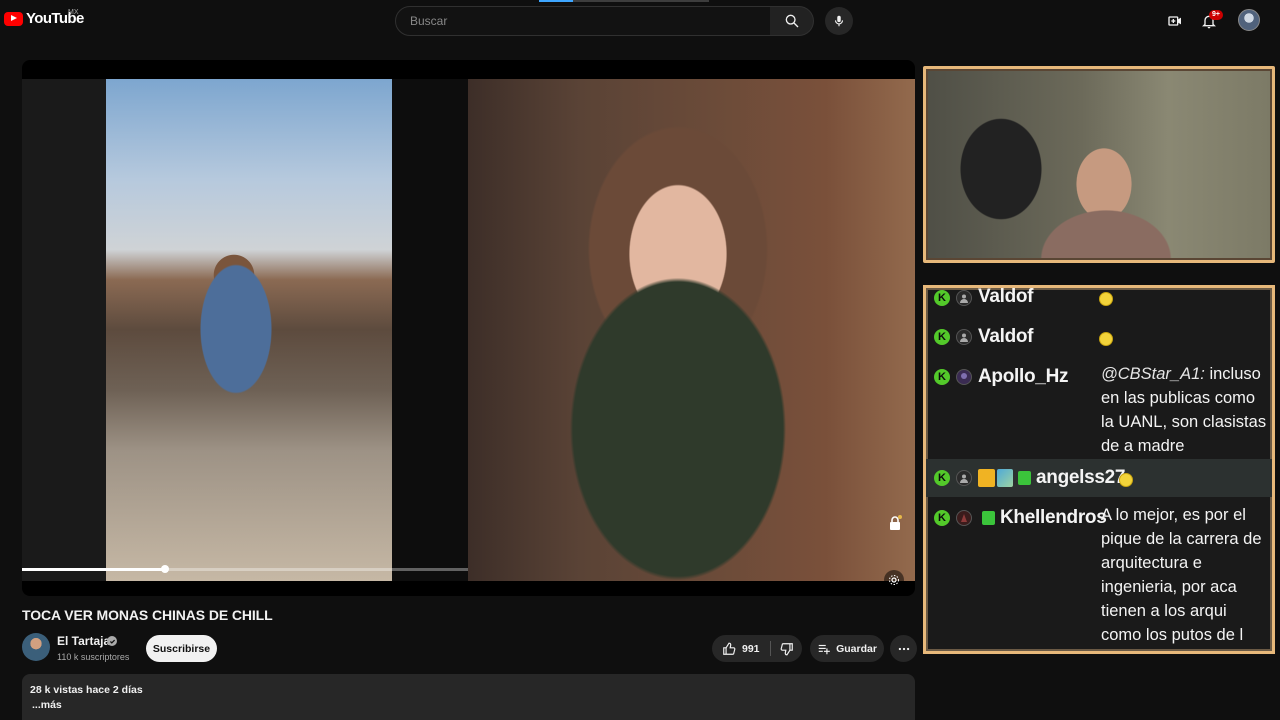 This screenshot has height=720, width=1280. I want to click on verified-icon, so click(112, 641).